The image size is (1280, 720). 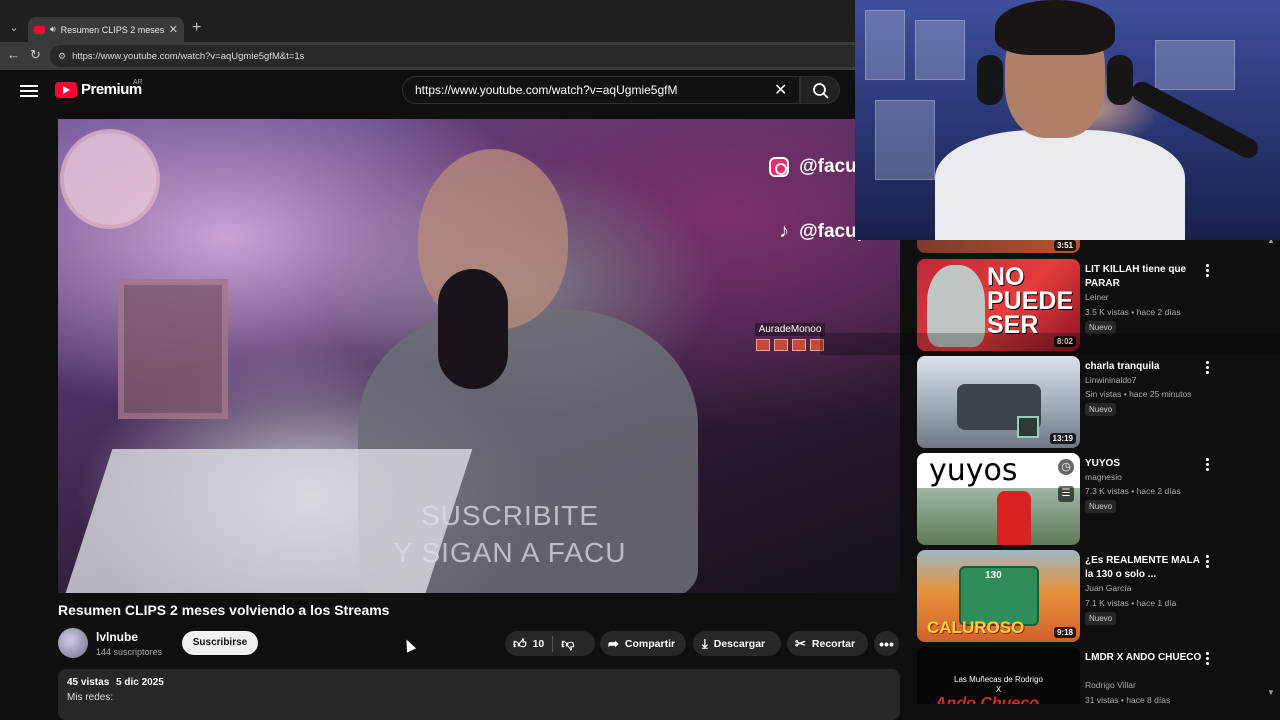 I want to click on like-count: 10, so click(x=539, y=644).